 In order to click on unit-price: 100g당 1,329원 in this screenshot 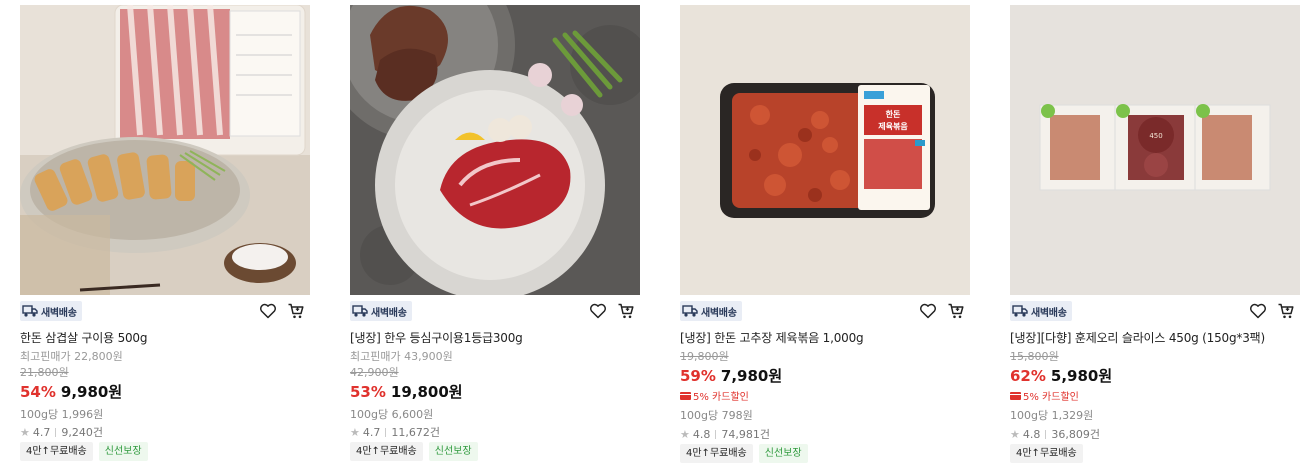, I will do `click(1052, 415)`.